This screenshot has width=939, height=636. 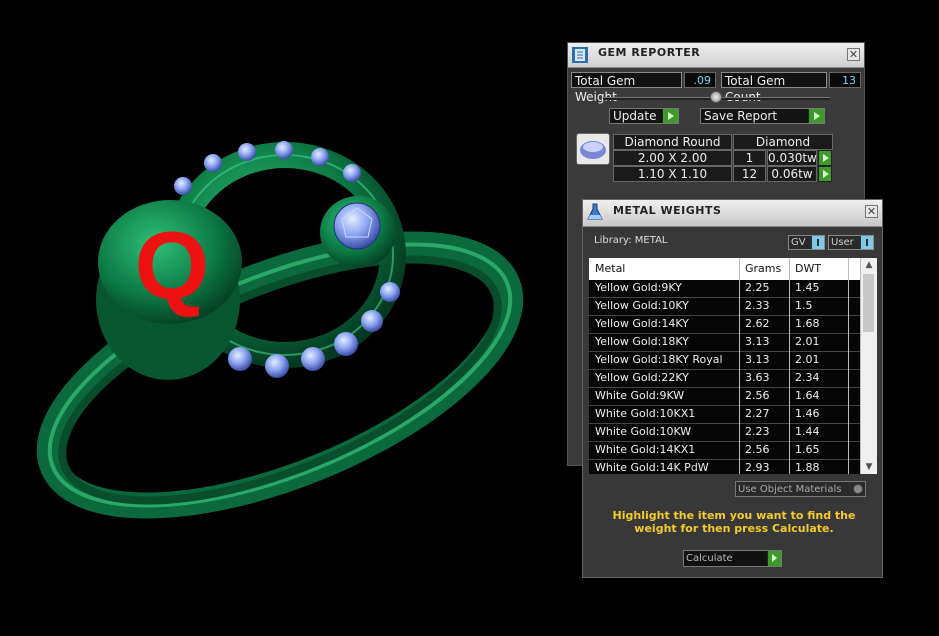 I want to click on metal-dwt: 2.34, so click(x=807, y=377).